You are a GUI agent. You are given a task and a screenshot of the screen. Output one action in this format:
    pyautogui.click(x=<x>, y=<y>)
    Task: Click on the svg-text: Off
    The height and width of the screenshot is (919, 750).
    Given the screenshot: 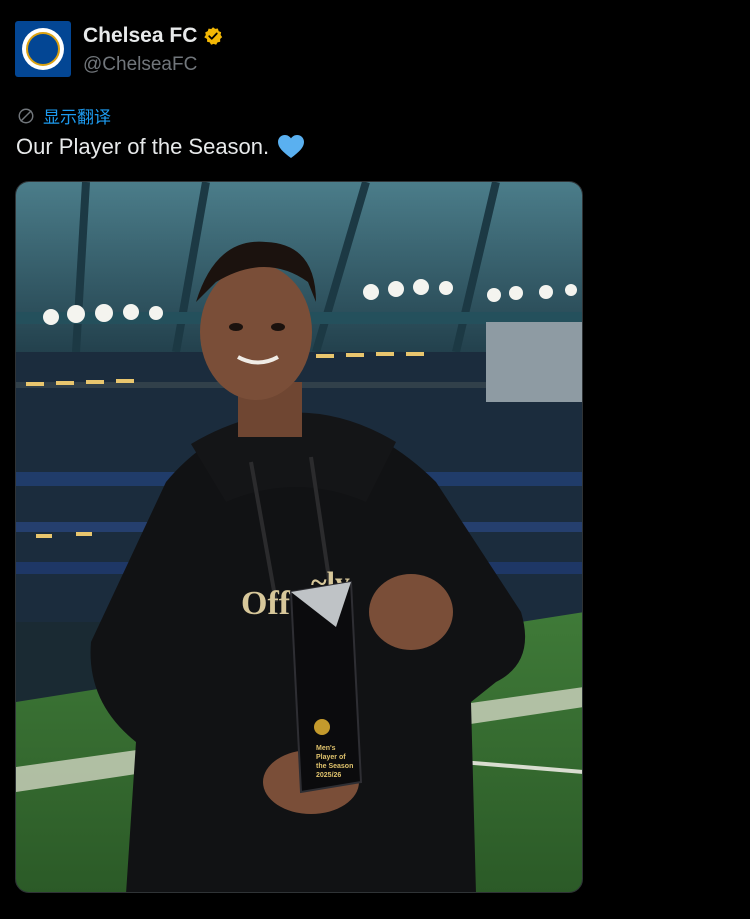 What is the action you would take?
    pyautogui.click(x=266, y=603)
    